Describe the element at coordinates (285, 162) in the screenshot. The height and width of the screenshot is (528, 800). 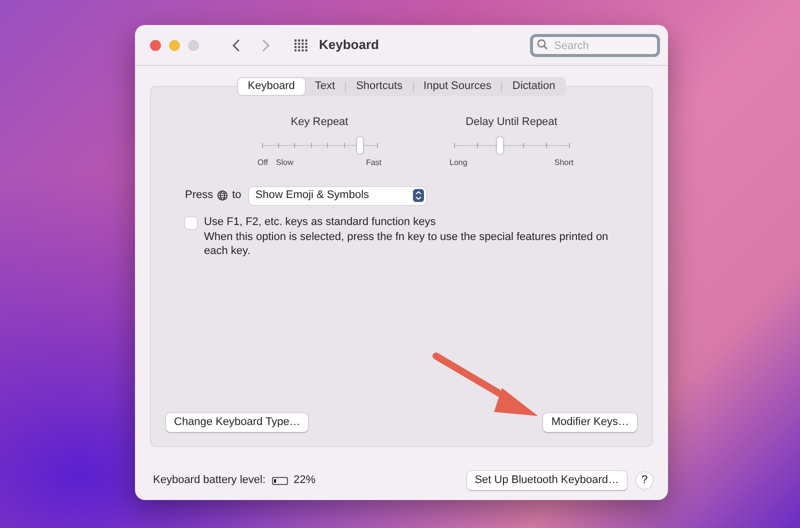
I see `slider-label: Slow` at that location.